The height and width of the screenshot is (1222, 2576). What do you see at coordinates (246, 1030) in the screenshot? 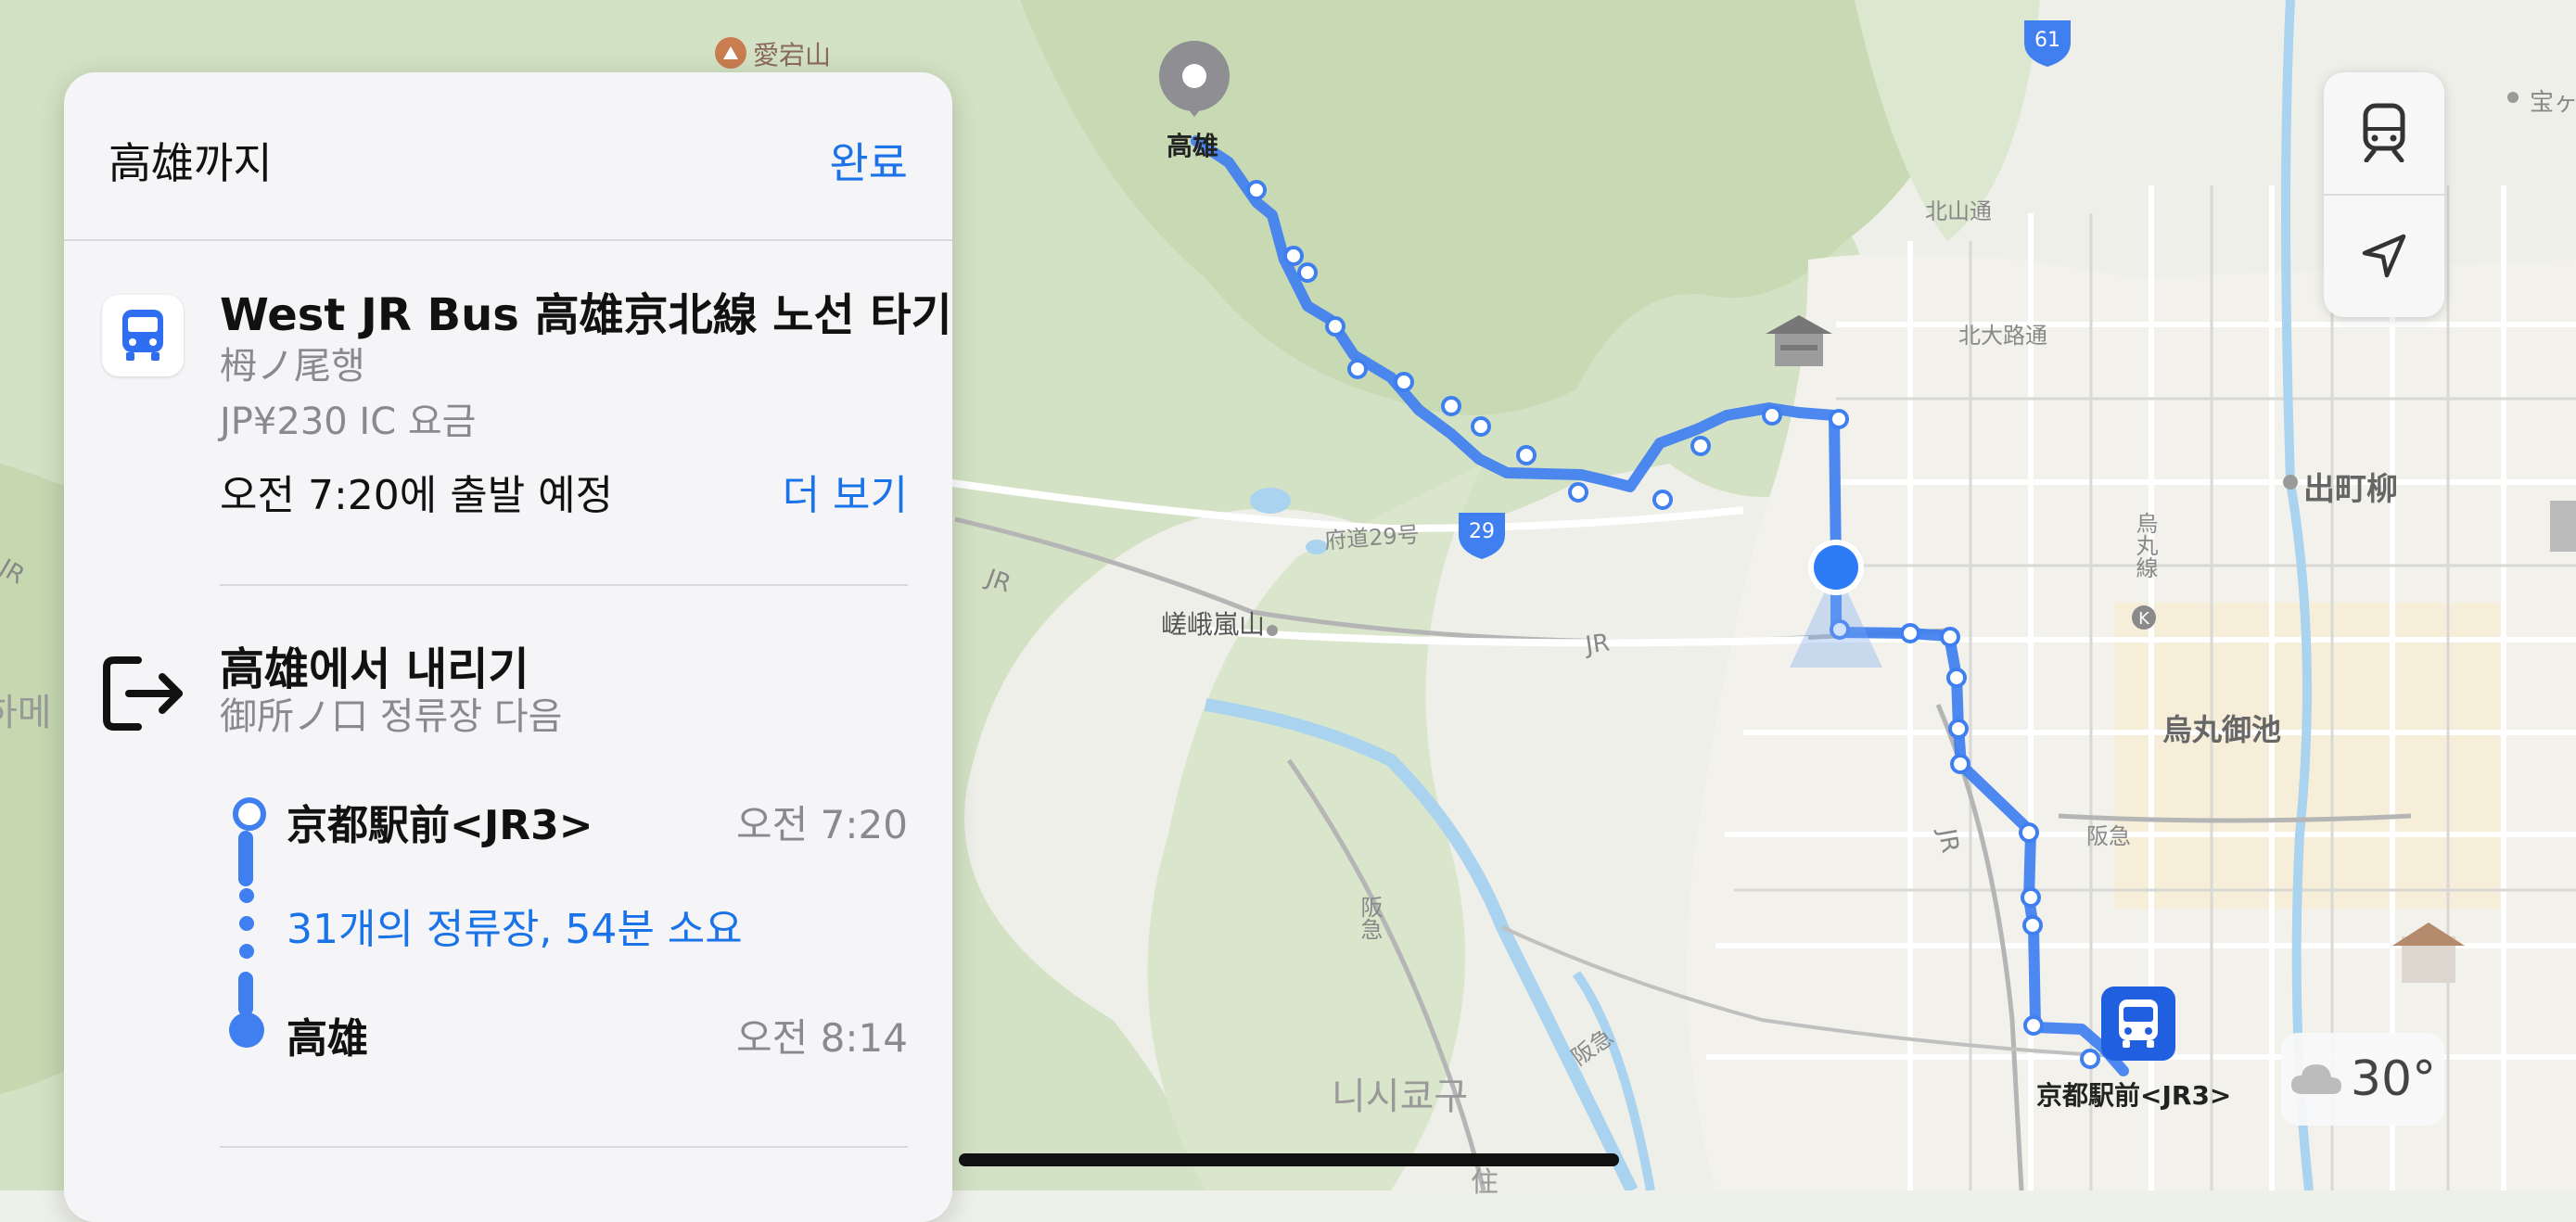
I see `end-stop-dot` at bounding box center [246, 1030].